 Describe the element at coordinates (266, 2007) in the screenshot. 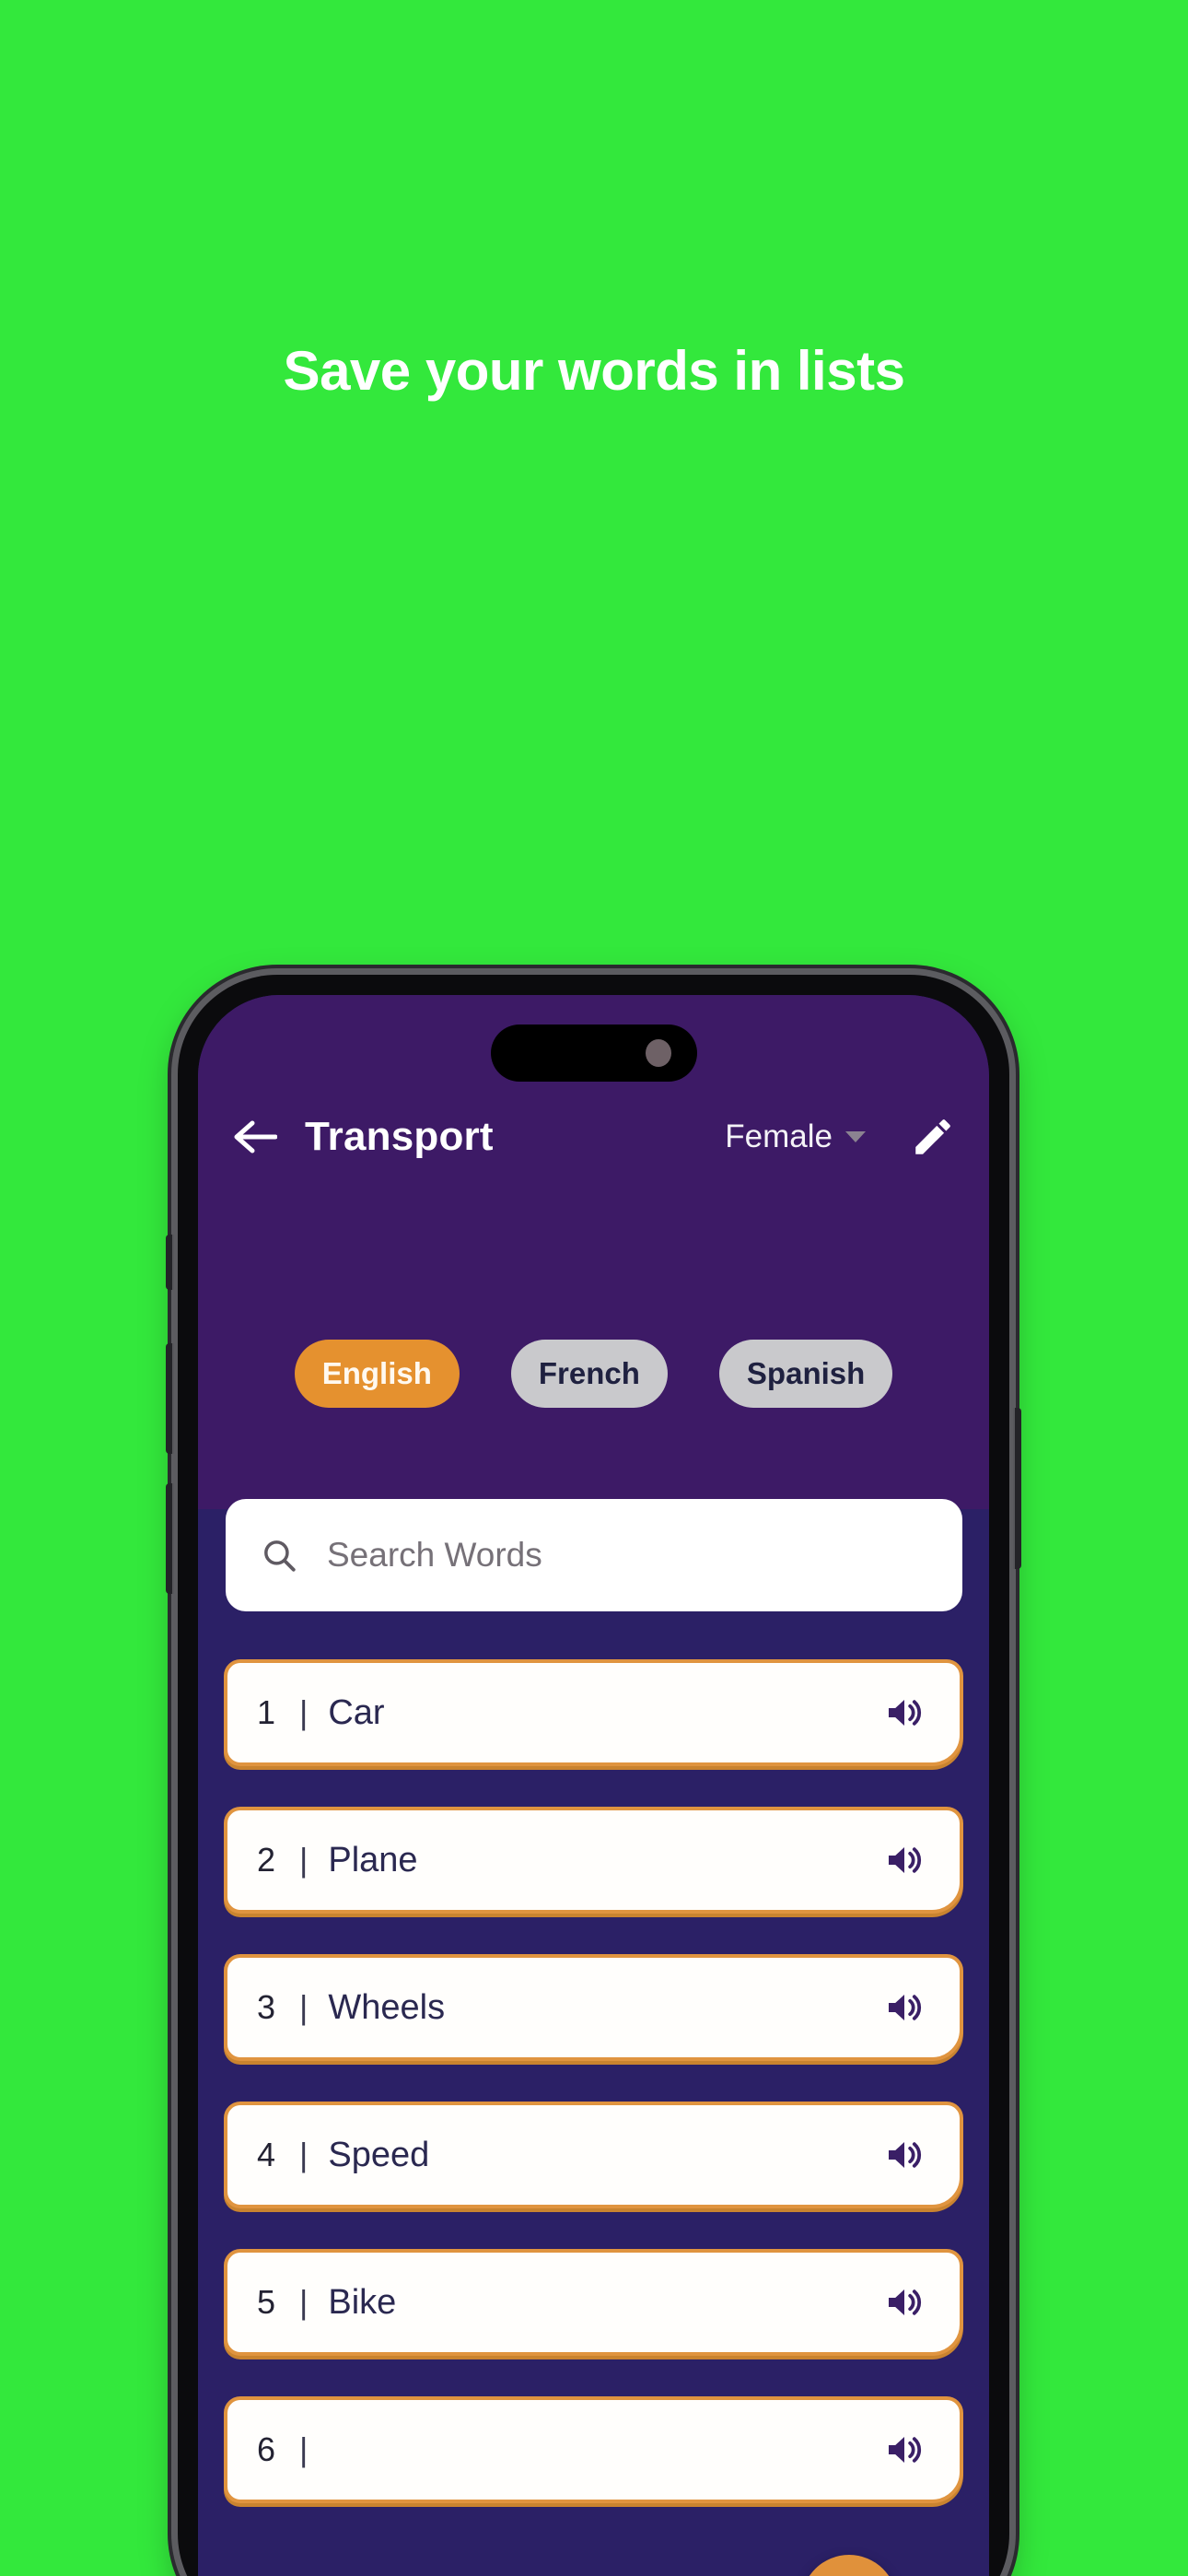

I see `word-index: 3` at that location.